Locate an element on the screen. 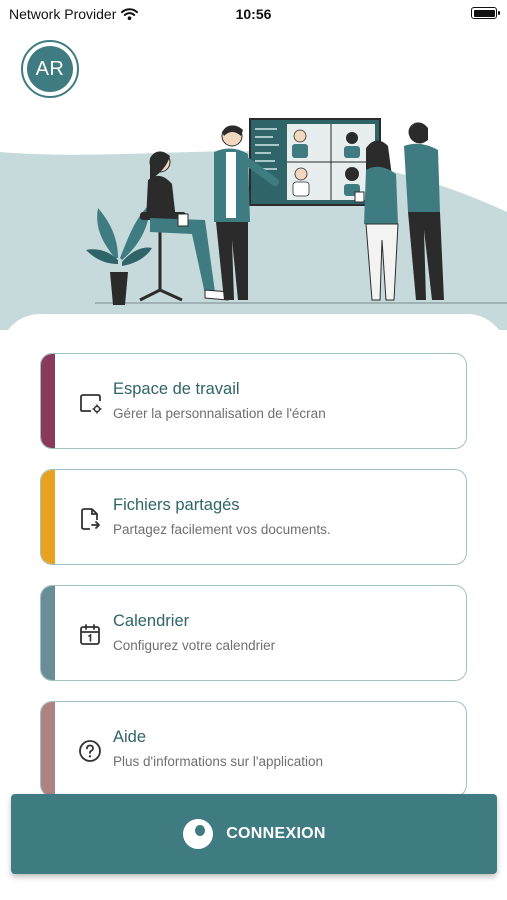  connexion-label: CONNEXION is located at coordinates (276, 833).